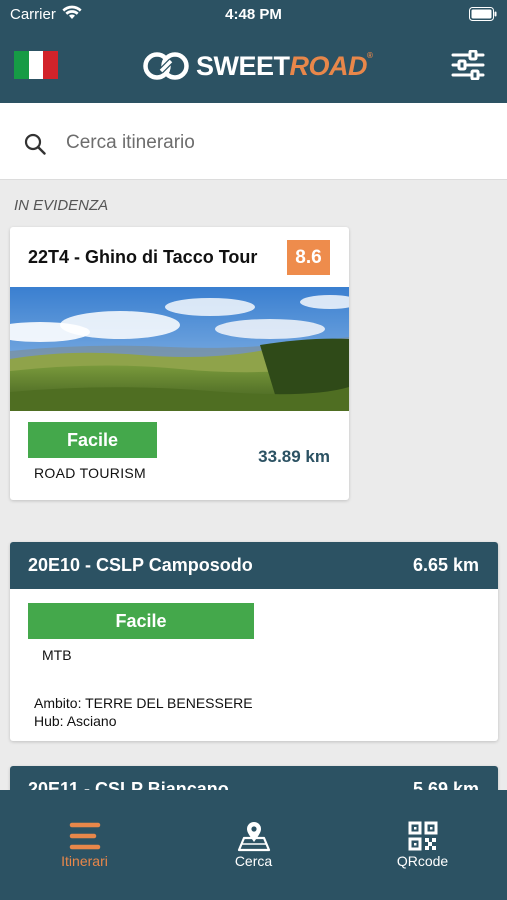 This screenshot has width=507, height=900. I want to click on tab-cerca: Cerca, so click(253, 845).